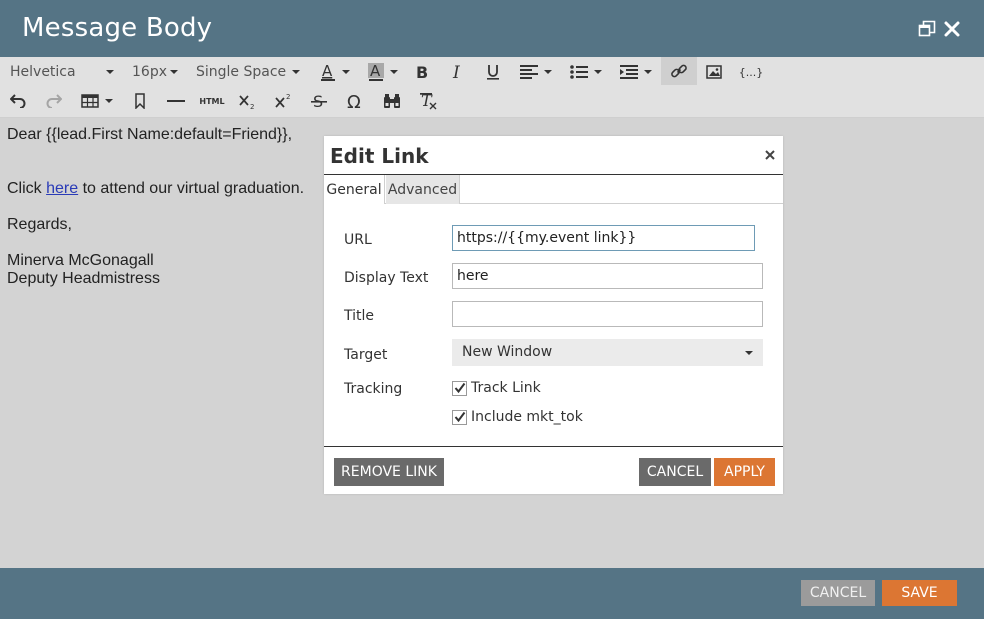  I want to click on tab-general: General, so click(354, 189).